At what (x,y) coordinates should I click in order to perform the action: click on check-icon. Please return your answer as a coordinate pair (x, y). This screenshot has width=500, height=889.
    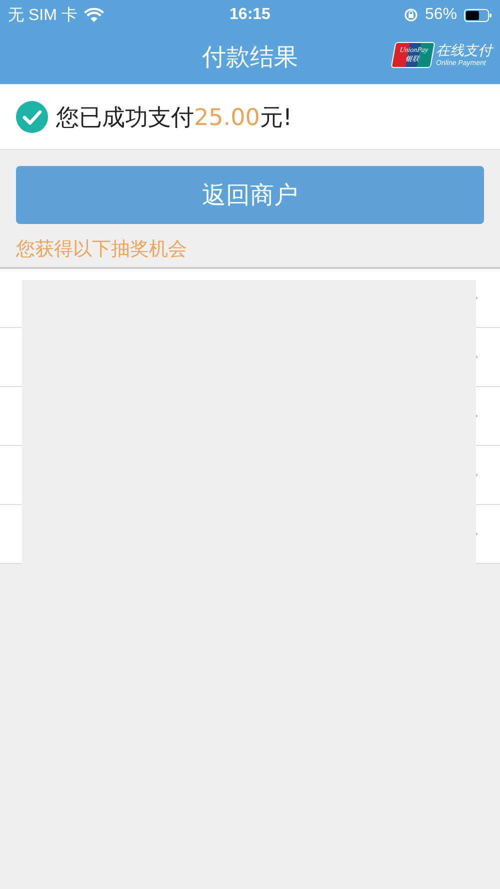
    Looking at the image, I should click on (32, 117).